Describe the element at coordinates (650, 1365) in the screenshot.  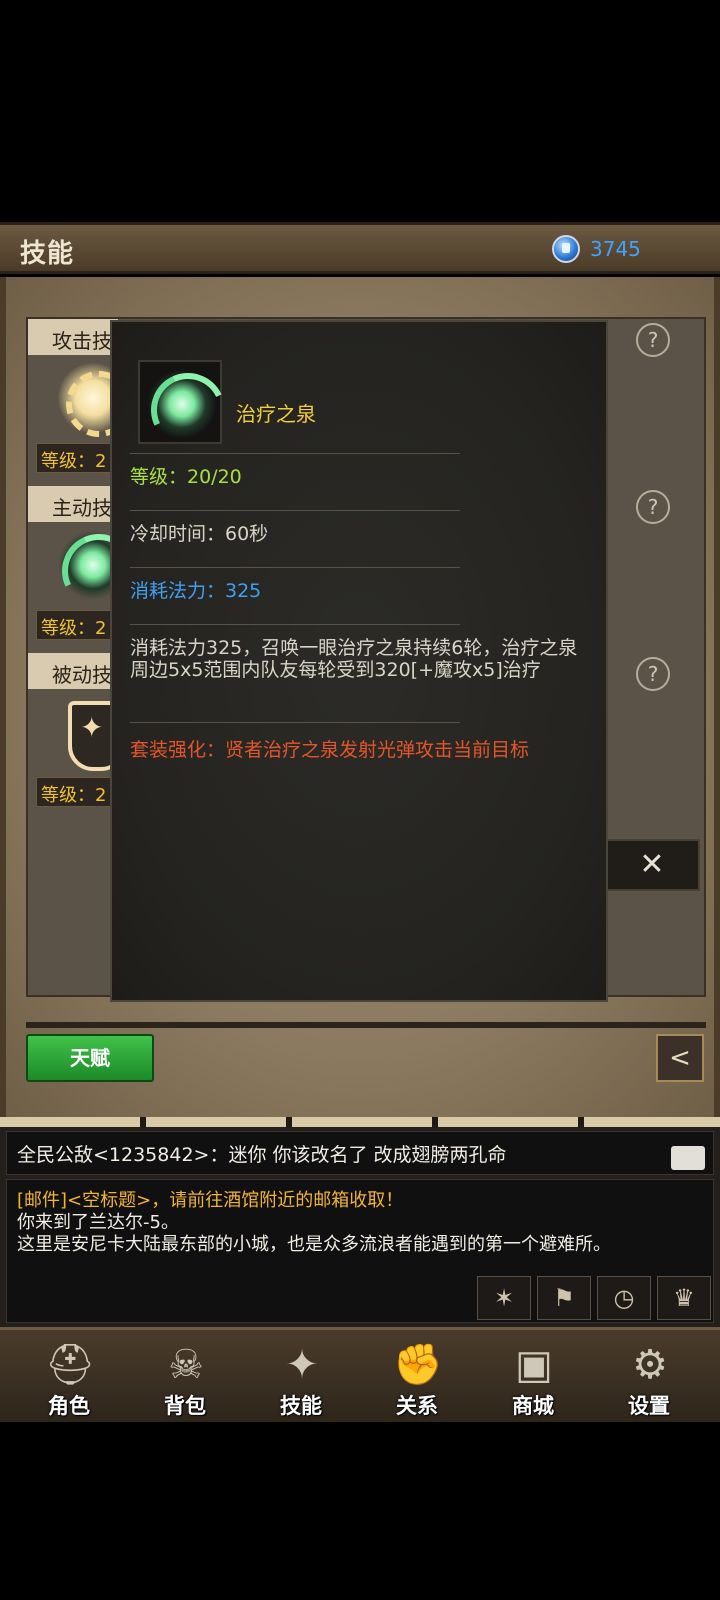
I see `gear-icon: ⚙` at that location.